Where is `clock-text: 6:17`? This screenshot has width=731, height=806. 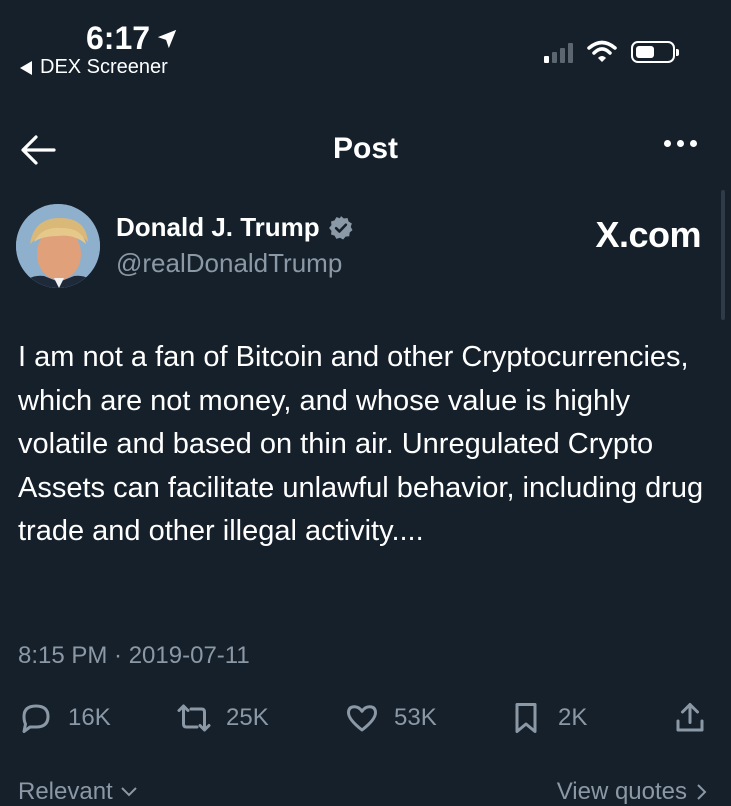 clock-text: 6:17 is located at coordinates (118, 38).